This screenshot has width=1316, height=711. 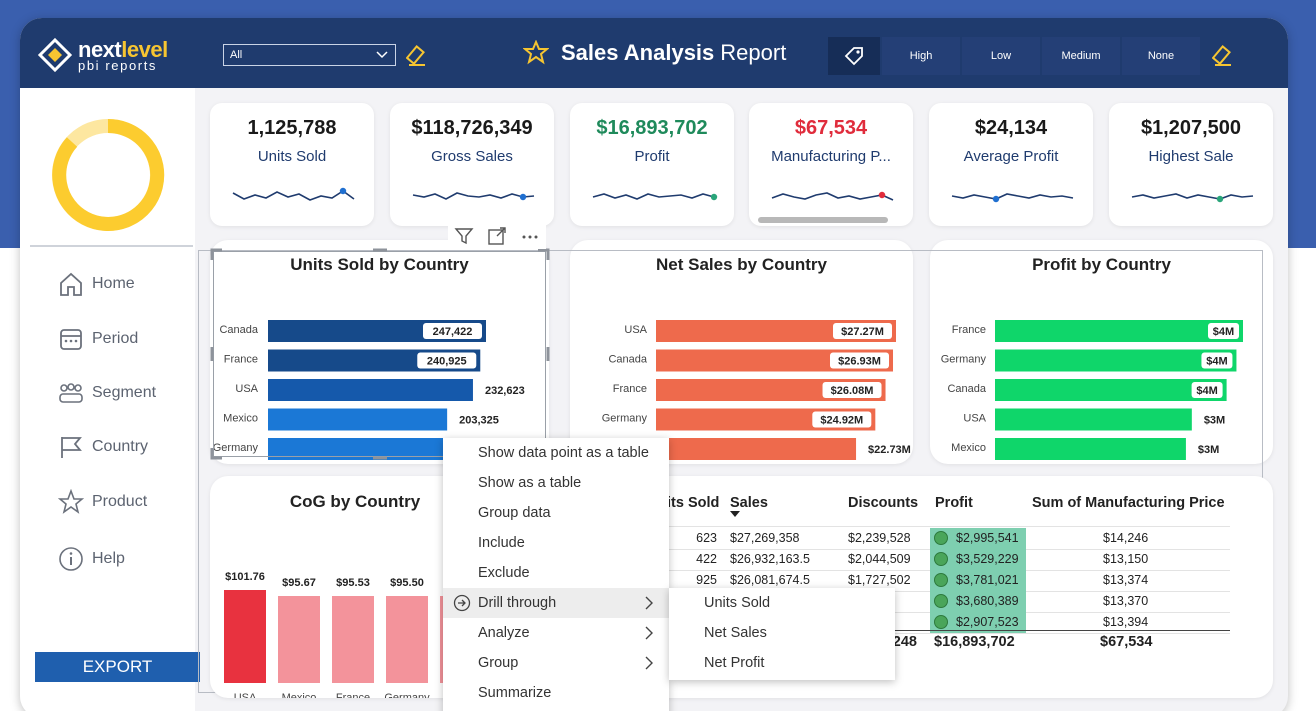 What do you see at coordinates (879, 580) in the screenshot?
I see `table-cell: $1,727,502` at bounding box center [879, 580].